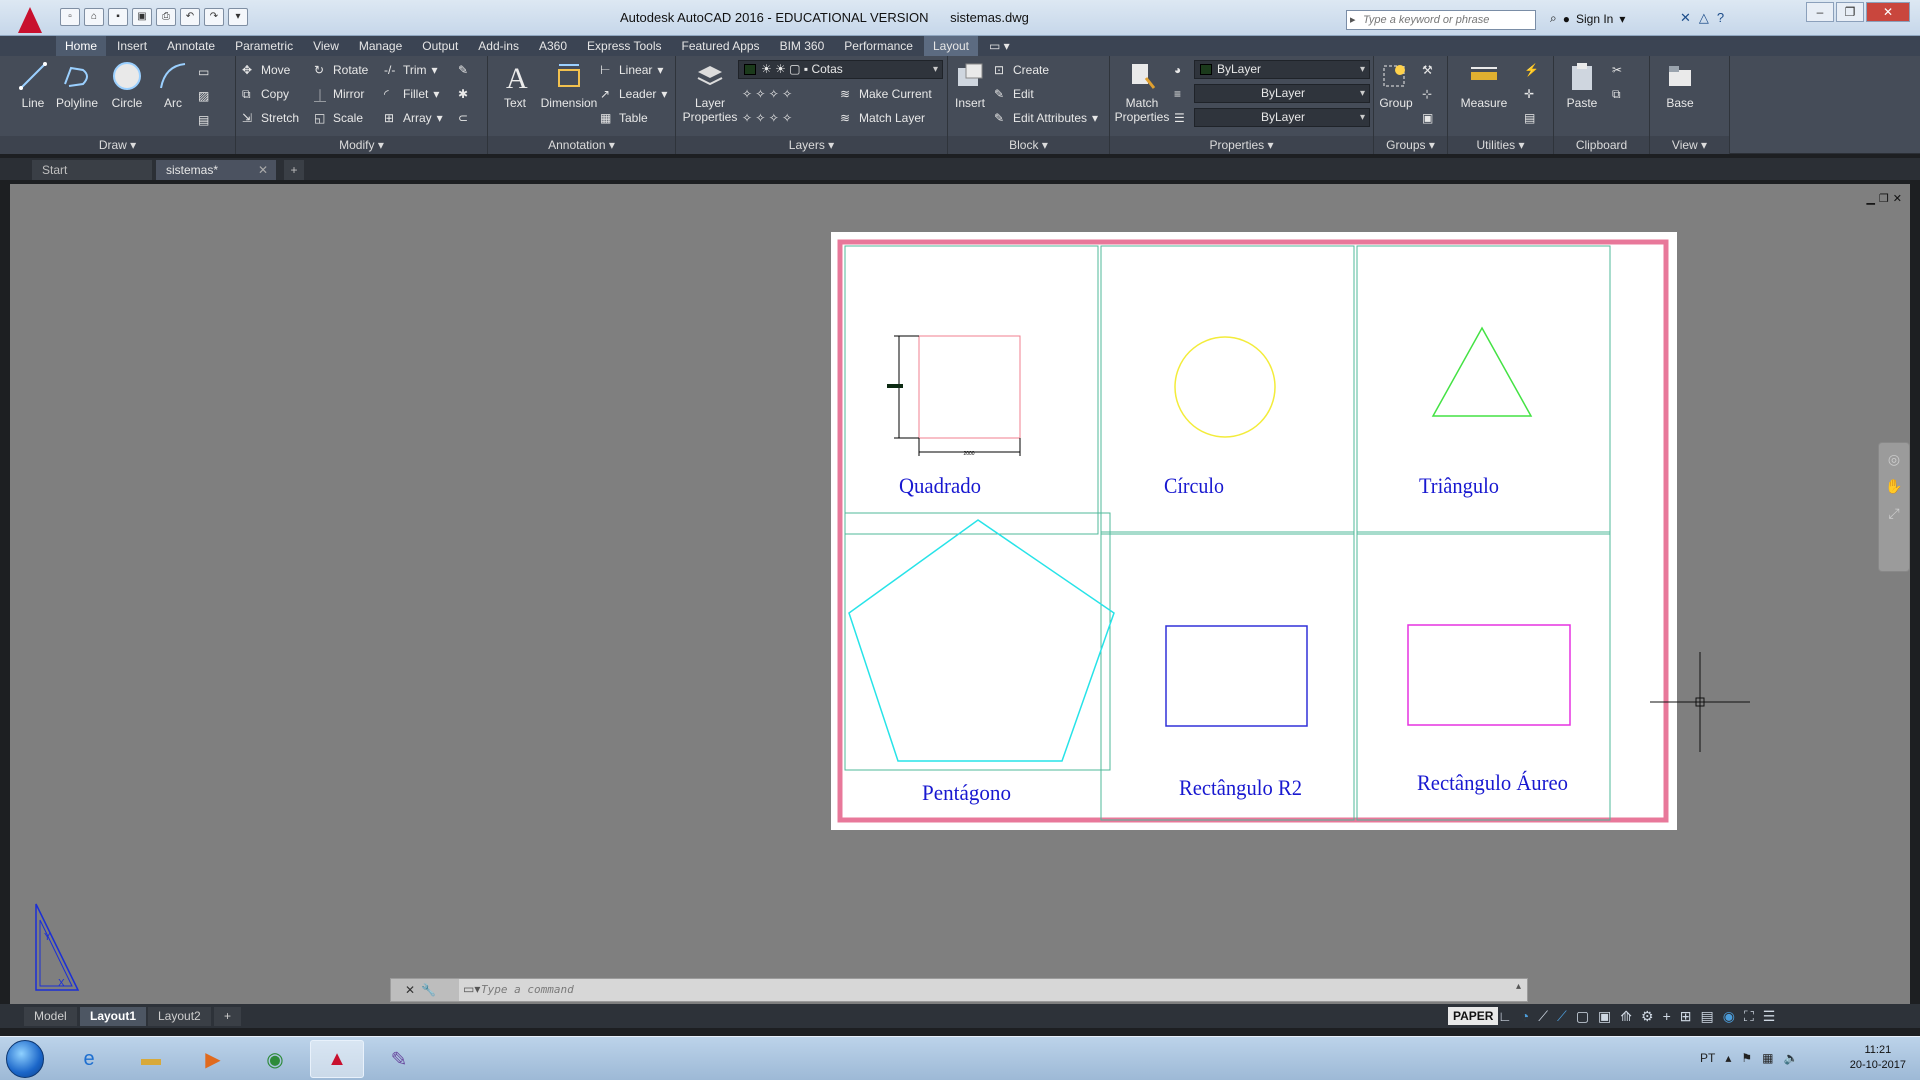 The image size is (1920, 1080). Describe the element at coordinates (1441, 20) in the screenshot. I see `search-input: ▸ Type a keyword or phrase` at that location.